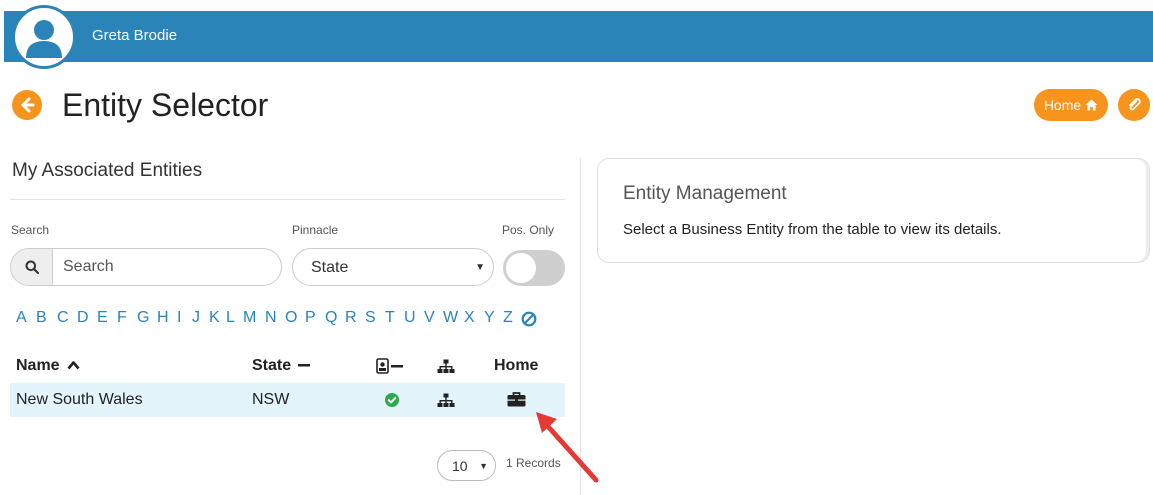  Describe the element at coordinates (46, 318) in the screenshot. I see `alpha-letter: B` at that location.